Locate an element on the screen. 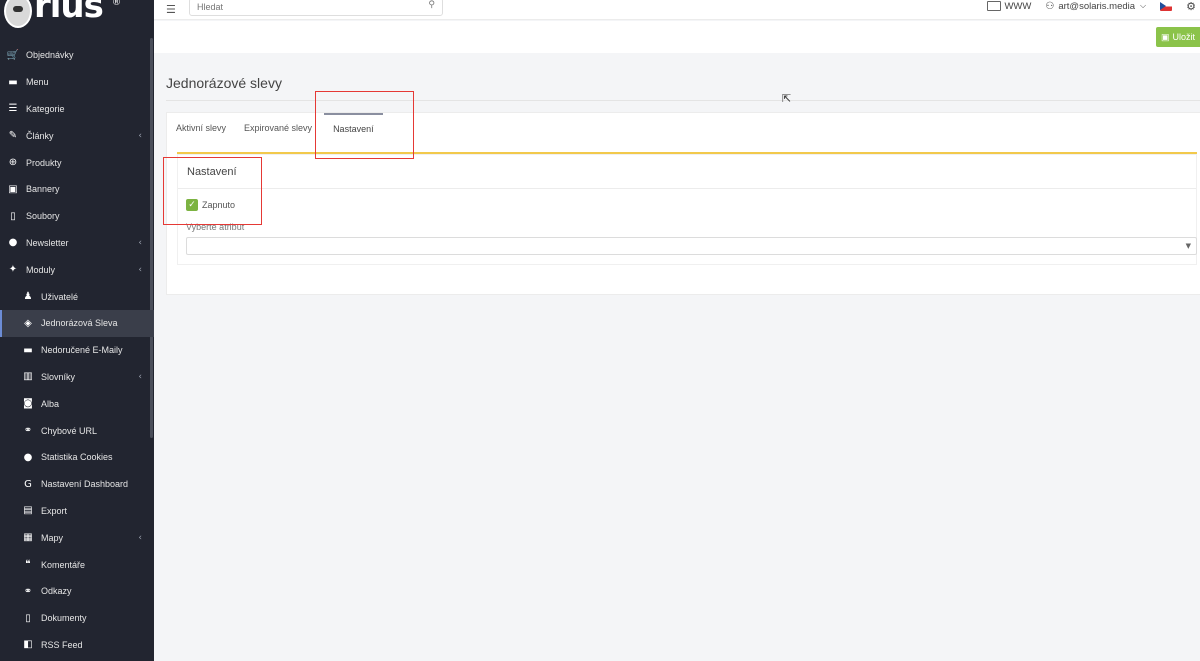 The height and width of the screenshot is (661, 1200). sidebar-item-nastaven-dashboard: G Nastavení Dashboard is located at coordinates (77, 484).